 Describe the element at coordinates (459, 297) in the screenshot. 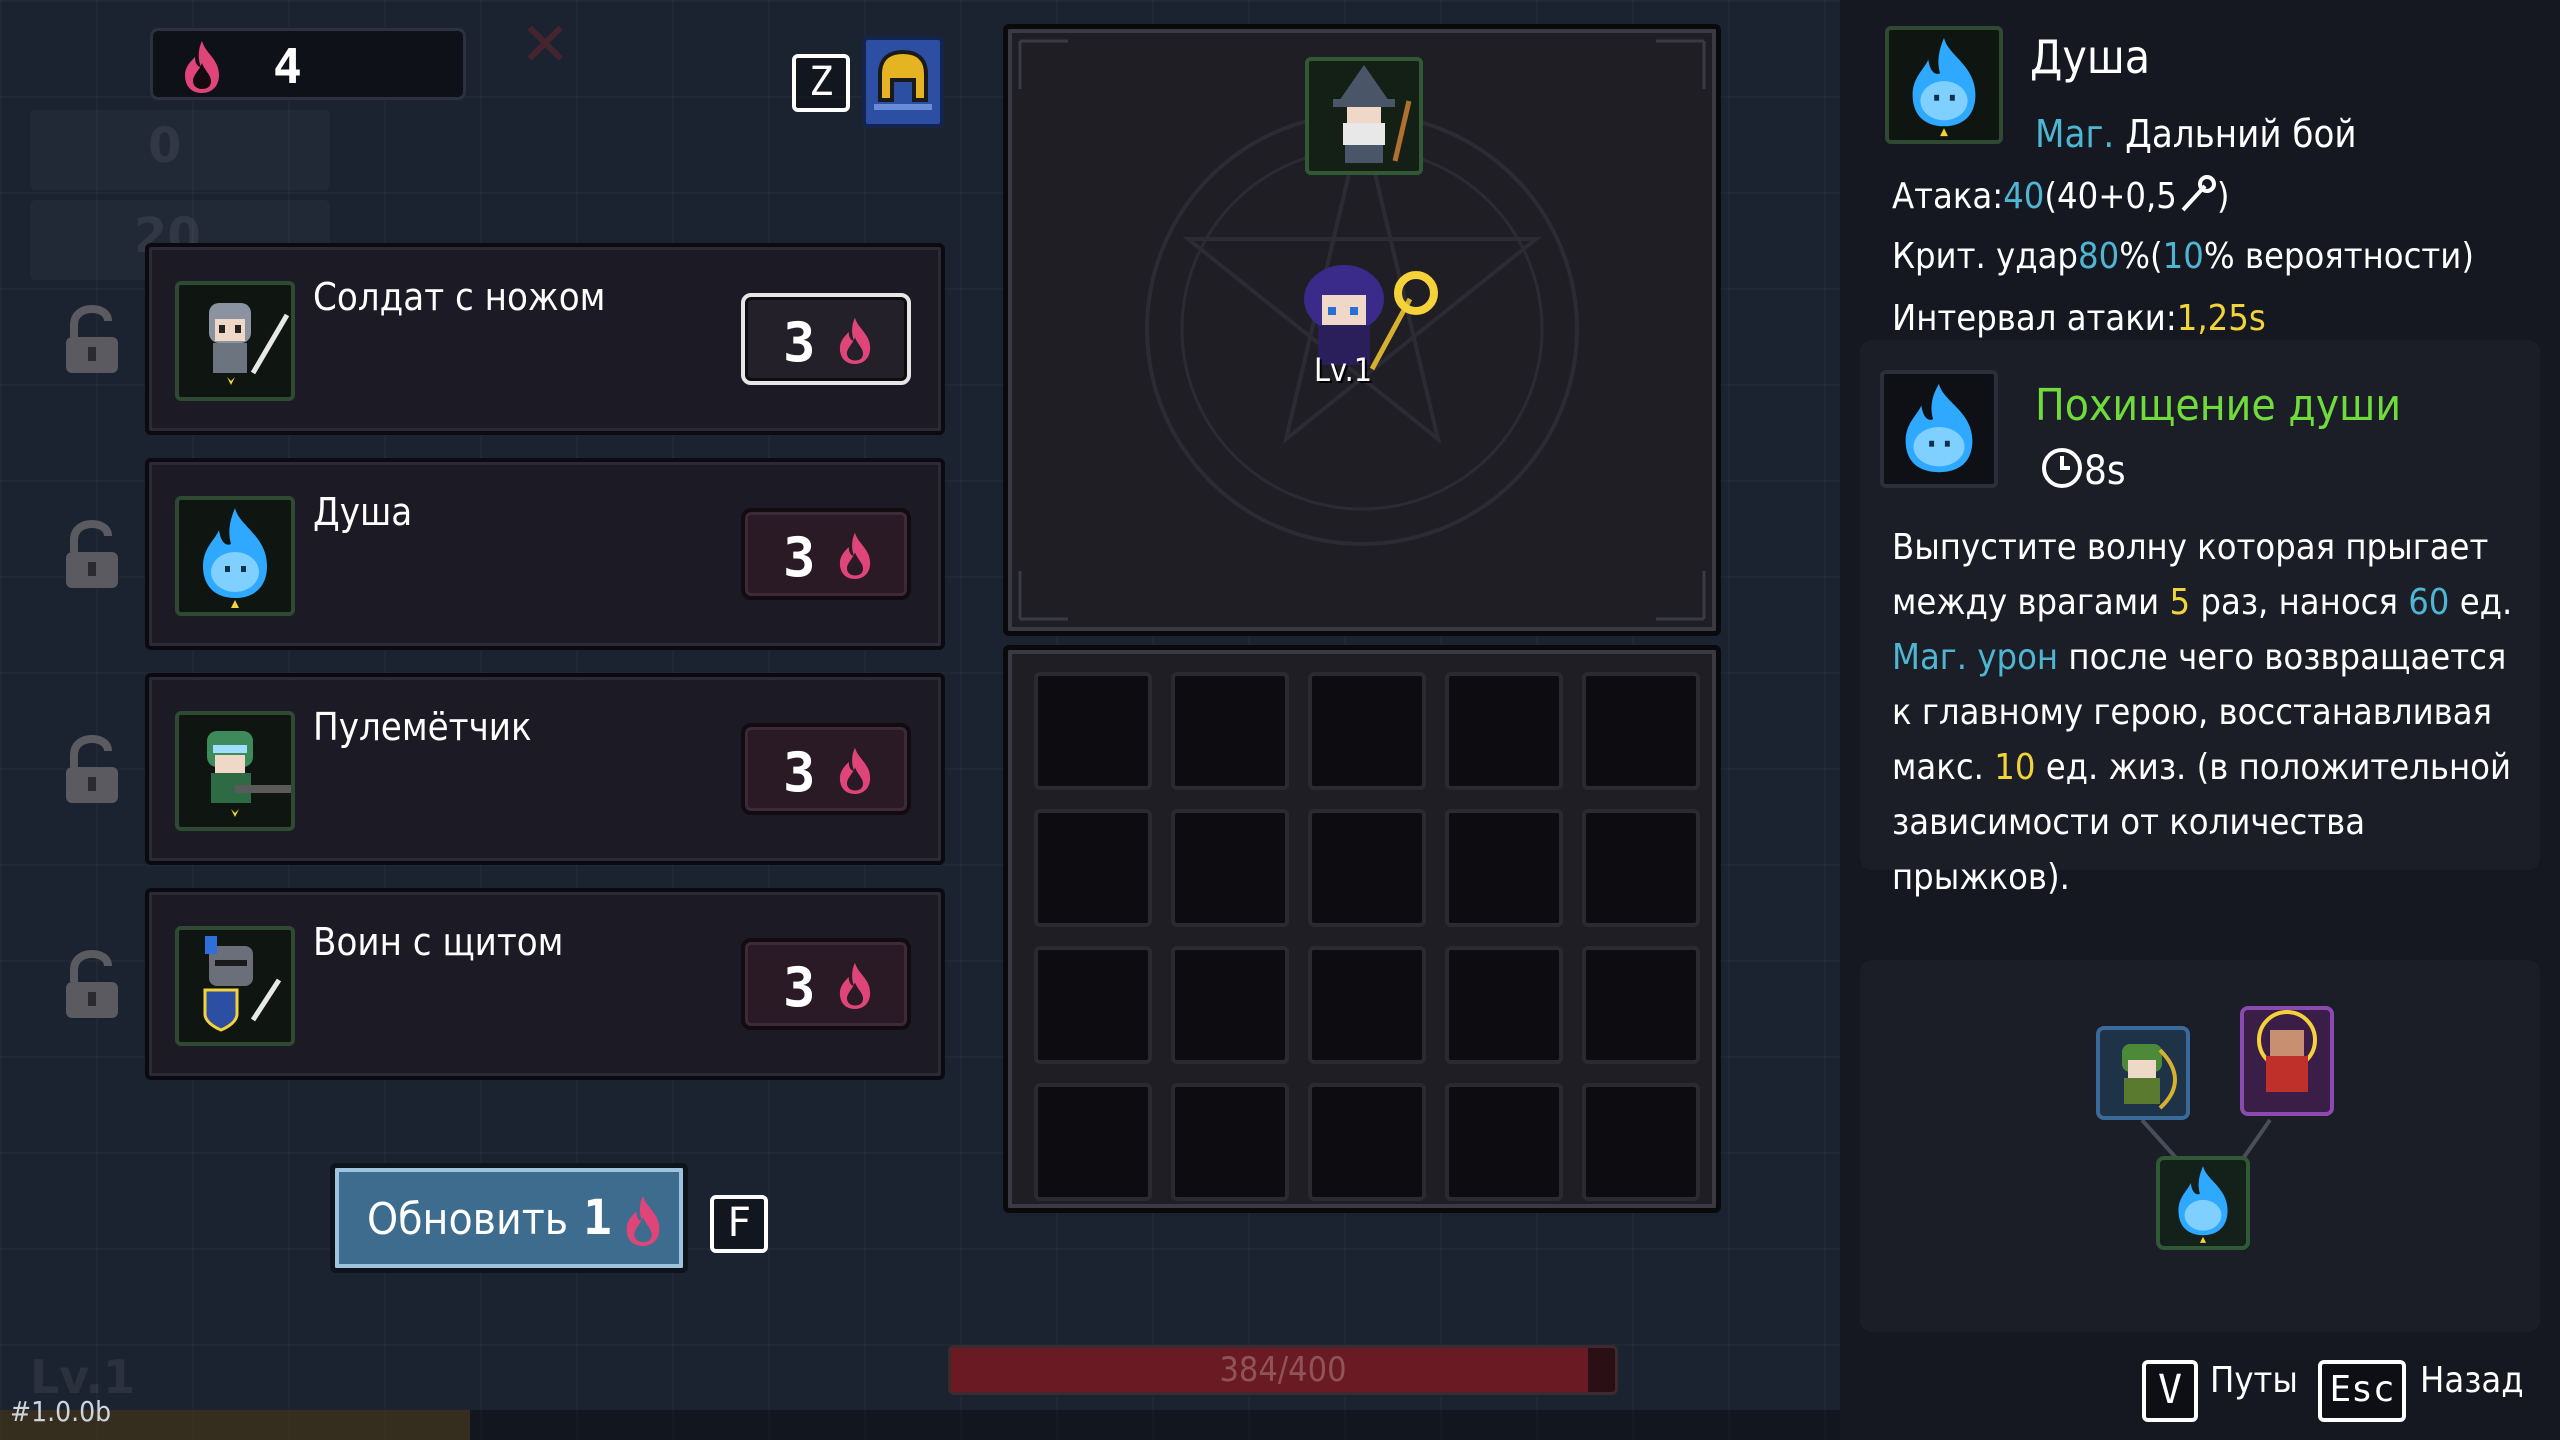

I see `shop-item-name: Солдат с ножом` at that location.